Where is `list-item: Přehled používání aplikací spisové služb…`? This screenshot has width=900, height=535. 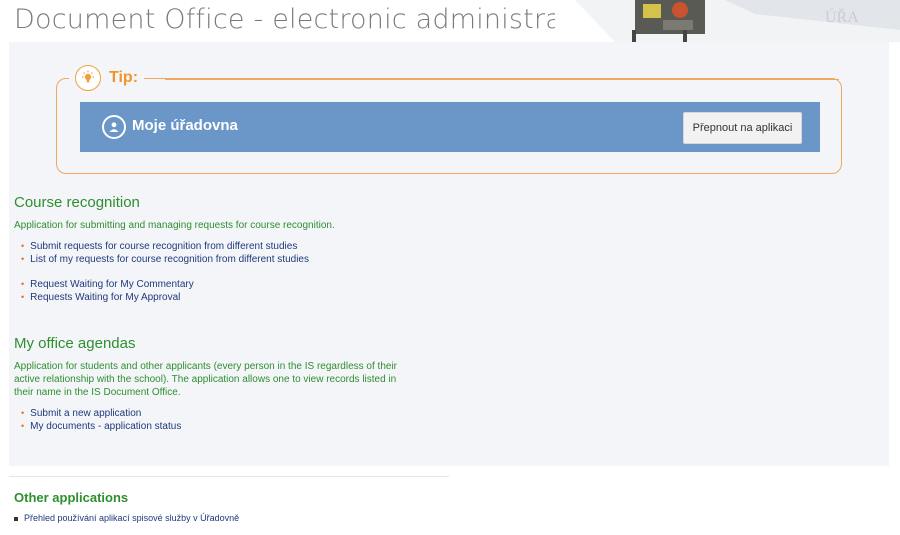
list-item: Přehled používání aplikací spisové služb… is located at coordinates (126, 518).